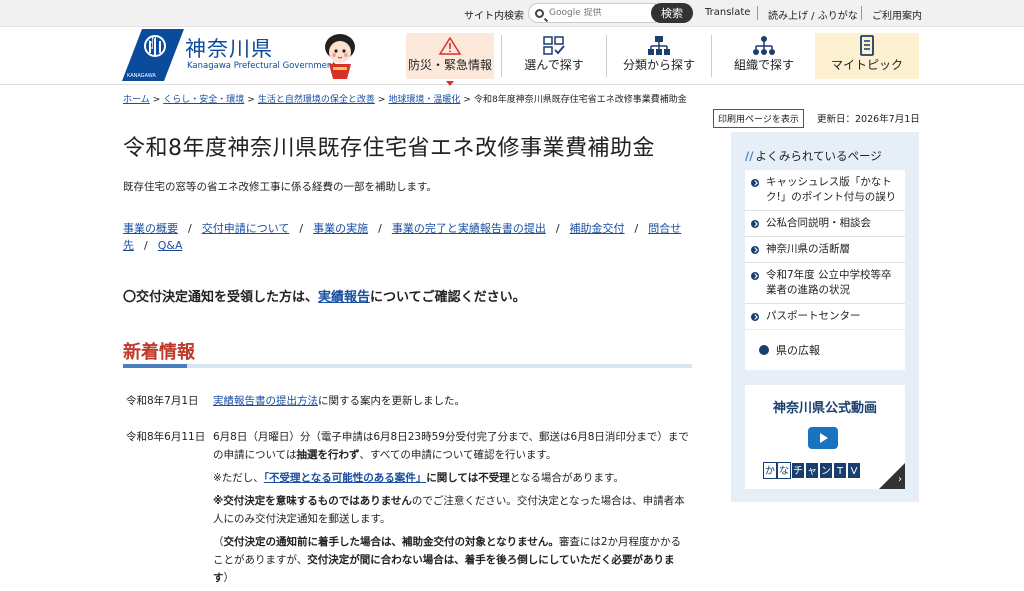  Describe the element at coordinates (580, 100) in the screenshot. I see `breadcrumb-current: 令和8年度神奈川県既存住宅省エネ改修事業費補助金` at that location.